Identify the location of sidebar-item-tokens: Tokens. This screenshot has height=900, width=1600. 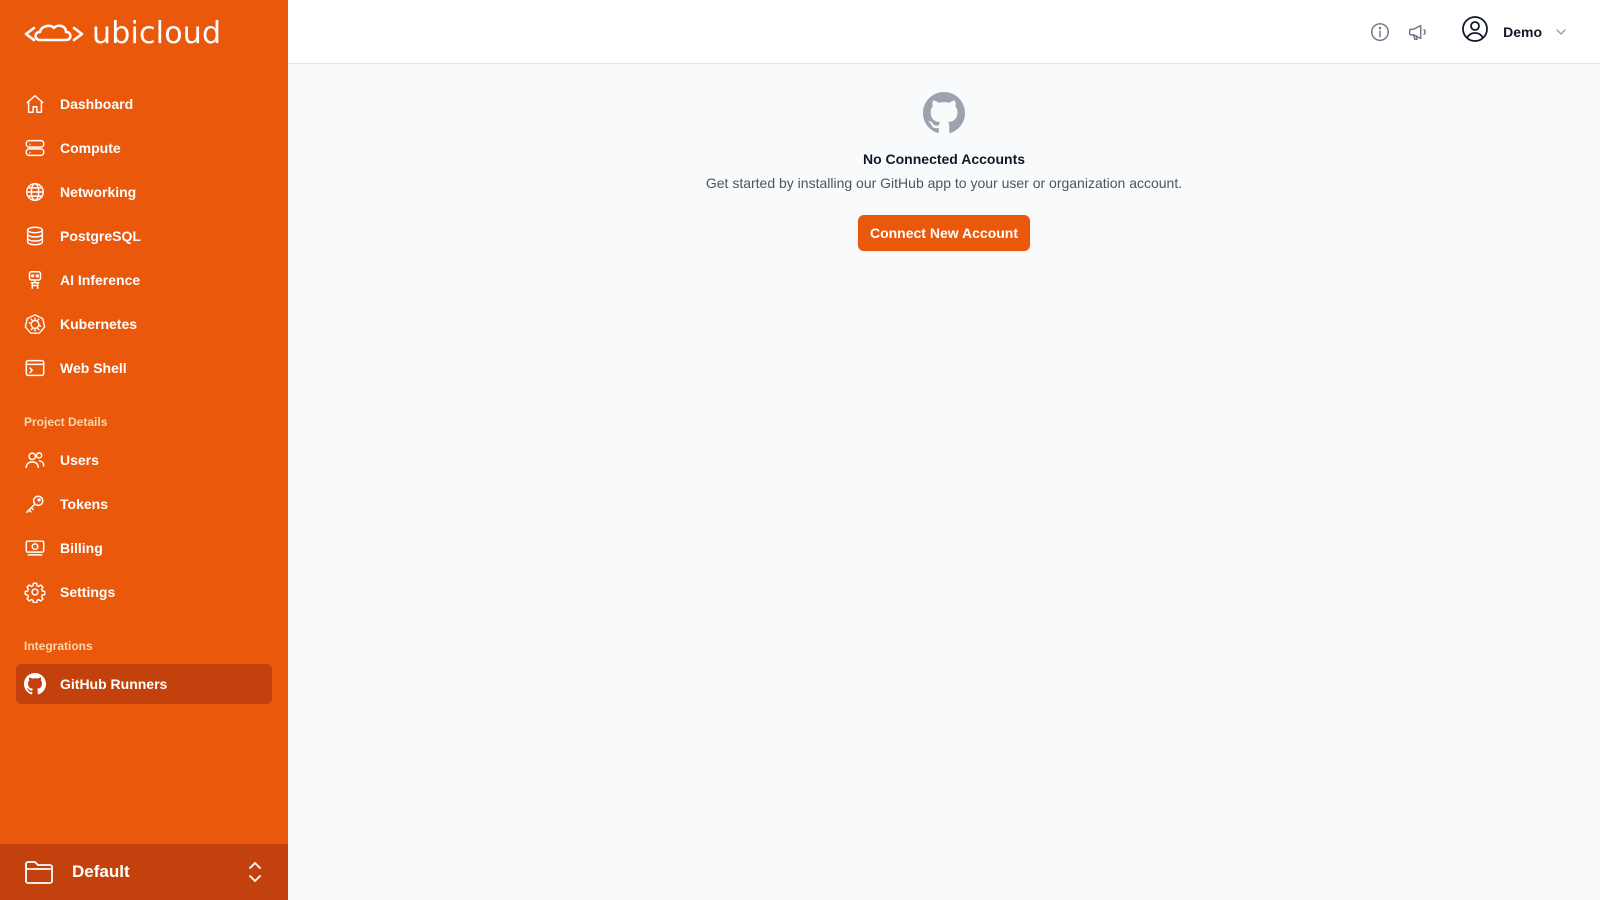
(144, 504).